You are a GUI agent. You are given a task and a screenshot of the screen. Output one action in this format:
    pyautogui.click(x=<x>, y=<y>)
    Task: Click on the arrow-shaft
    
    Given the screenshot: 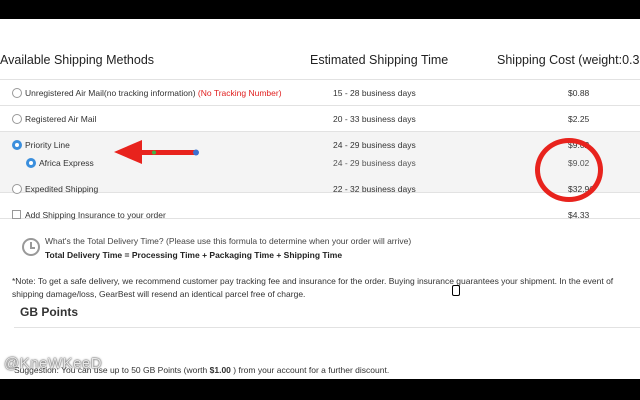 What is the action you would take?
    pyautogui.click(x=168, y=152)
    